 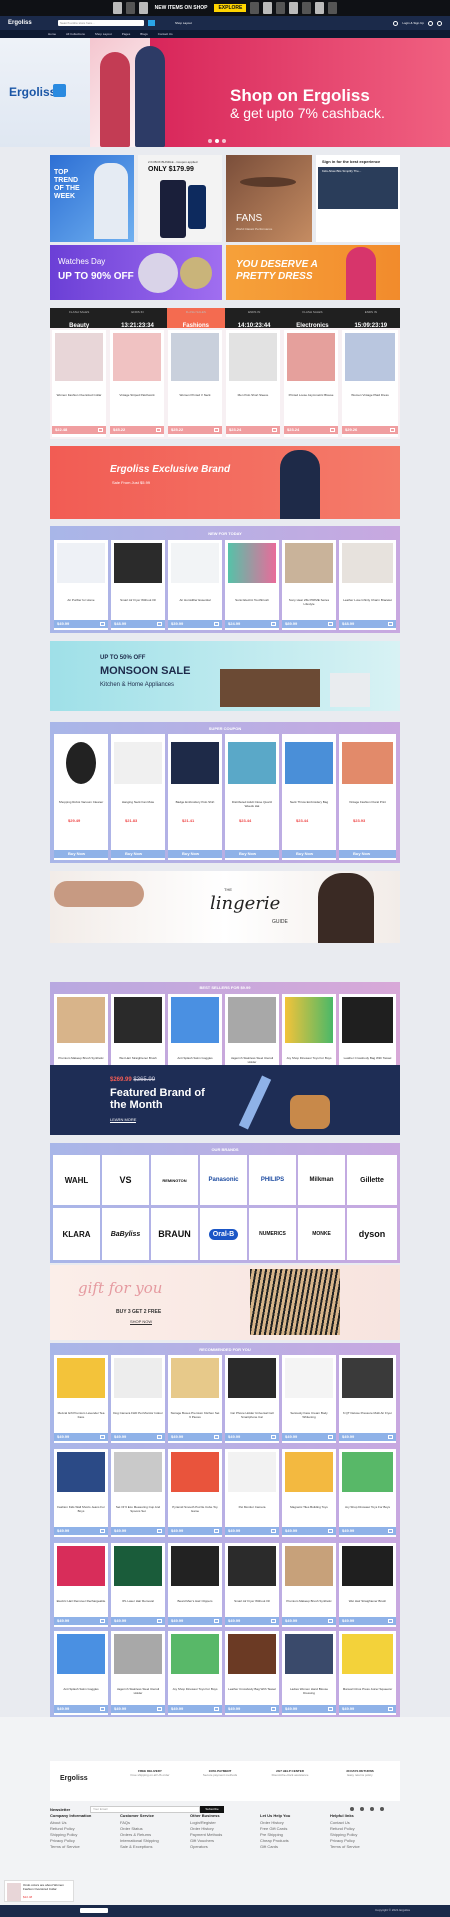 I want to click on user-icon, so click(x=396, y=23).